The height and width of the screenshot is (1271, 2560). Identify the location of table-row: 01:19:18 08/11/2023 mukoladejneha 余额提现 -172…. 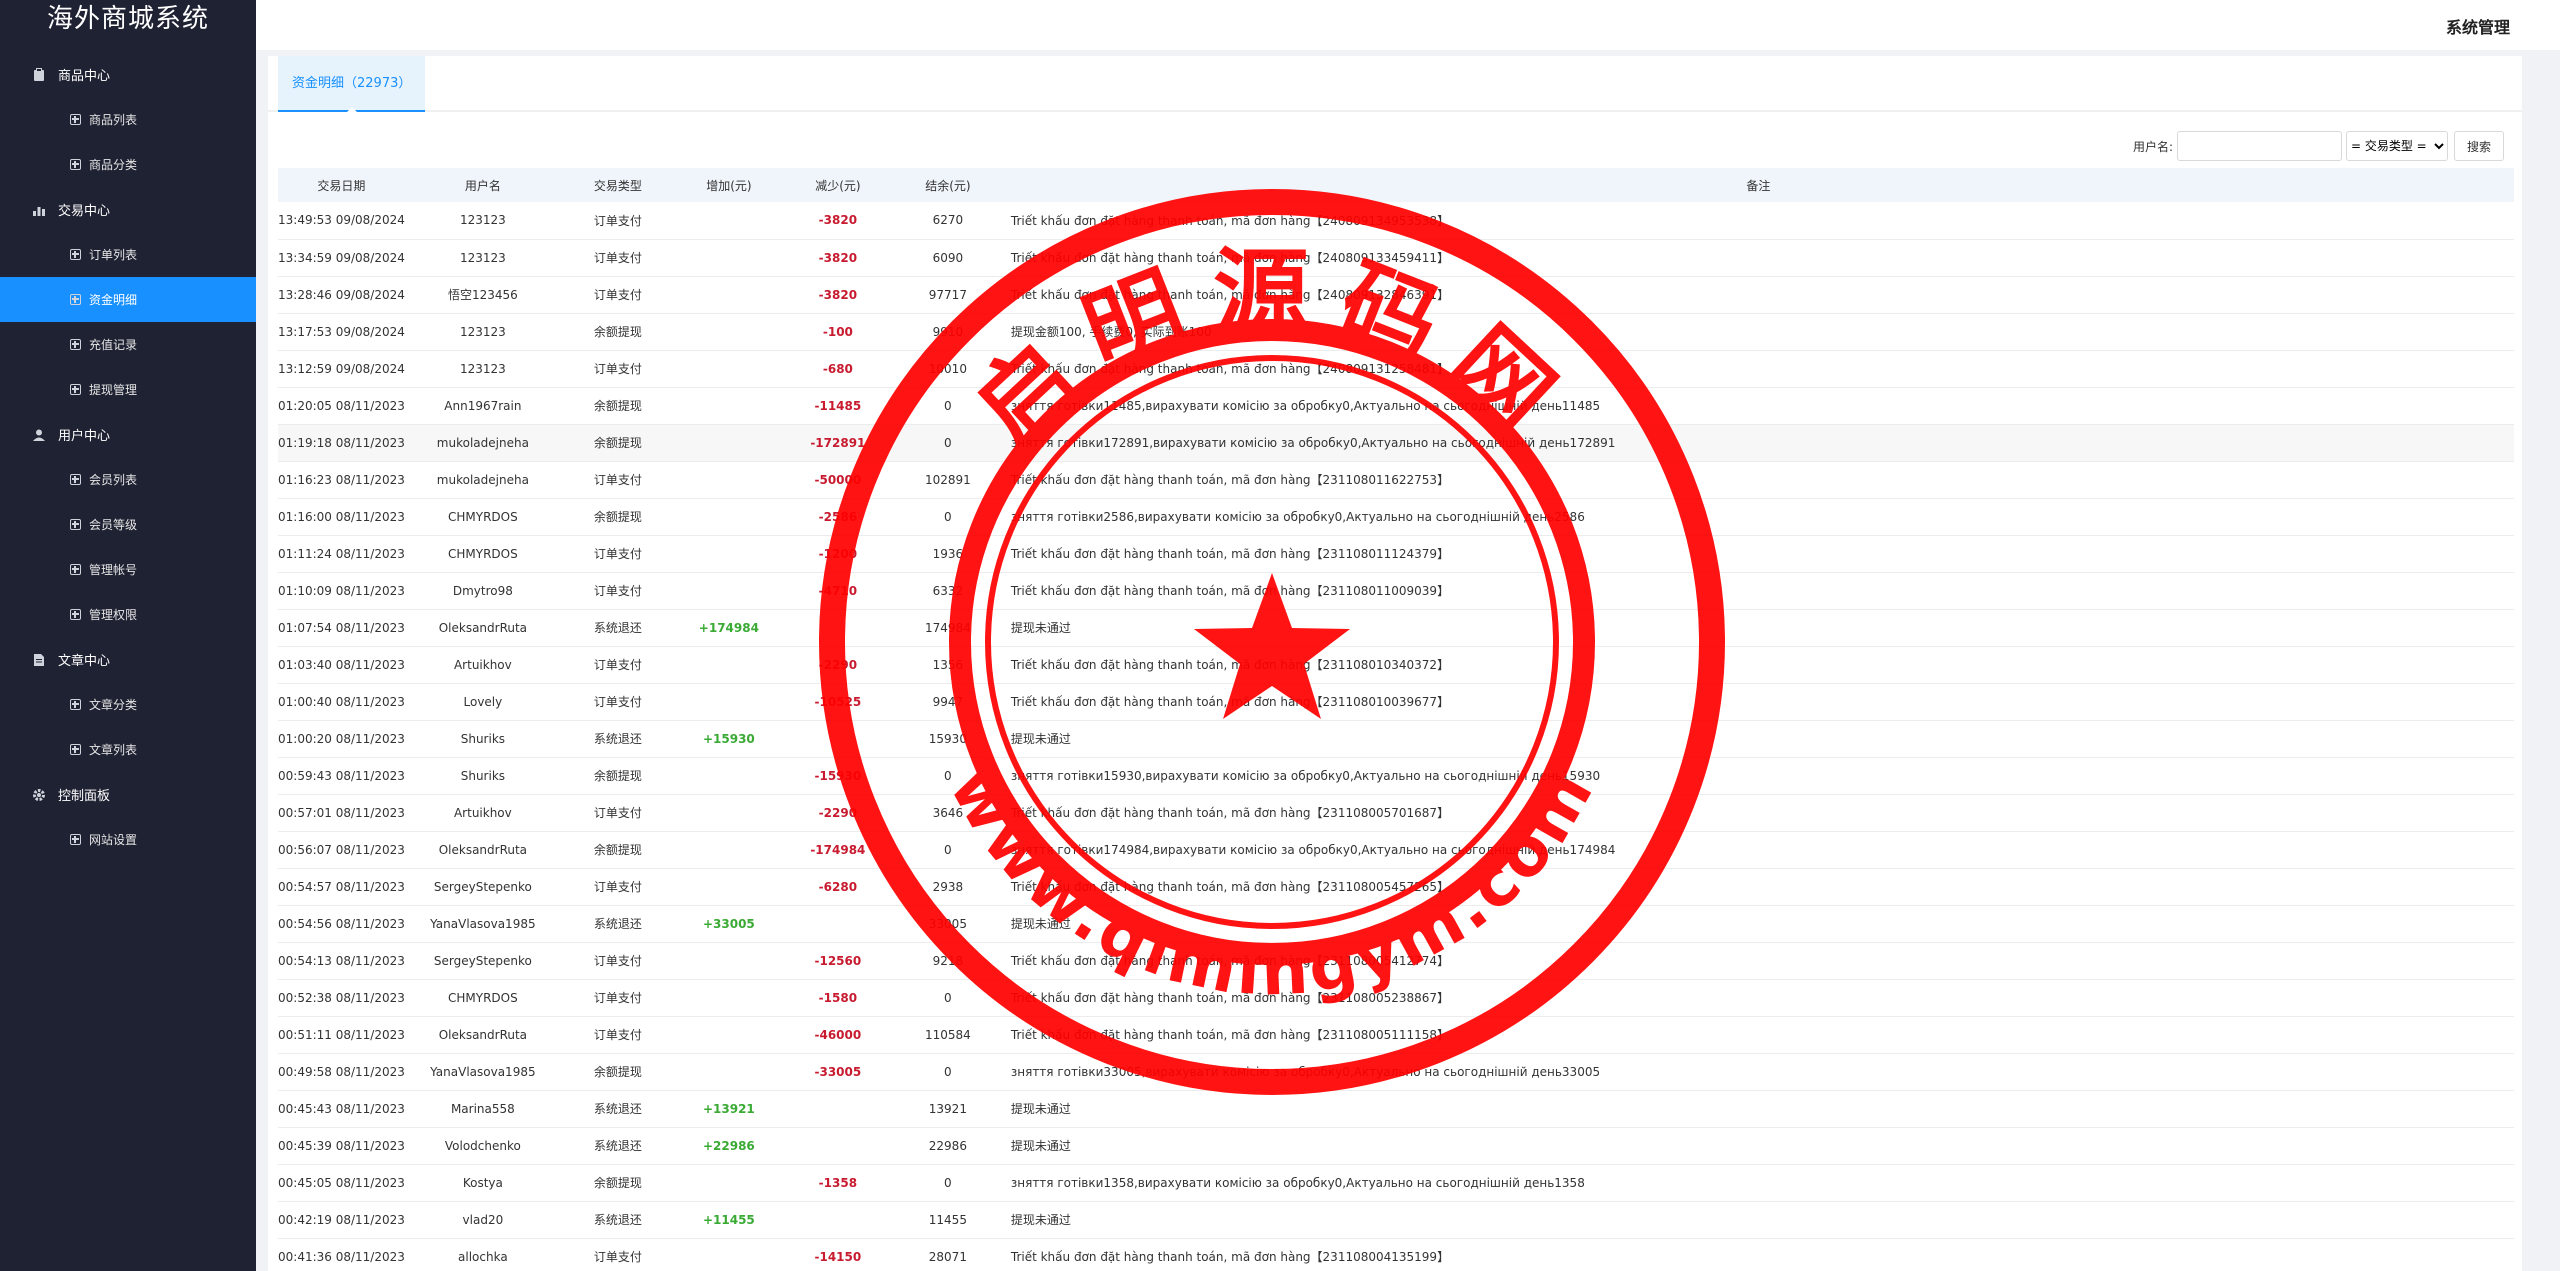
(1396, 442).